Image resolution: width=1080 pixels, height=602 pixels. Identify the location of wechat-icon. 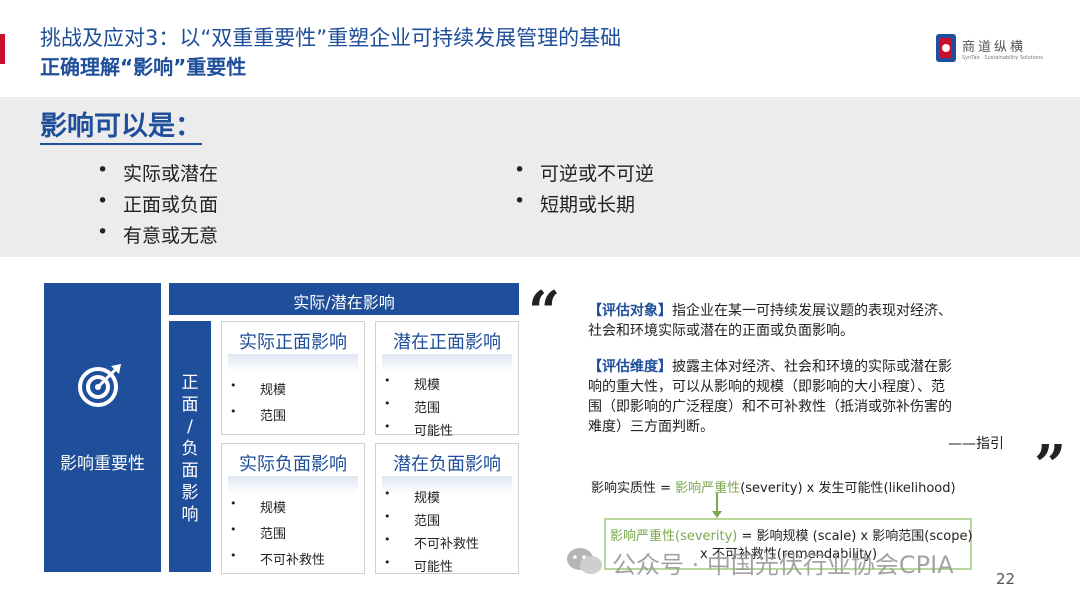
(584, 561).